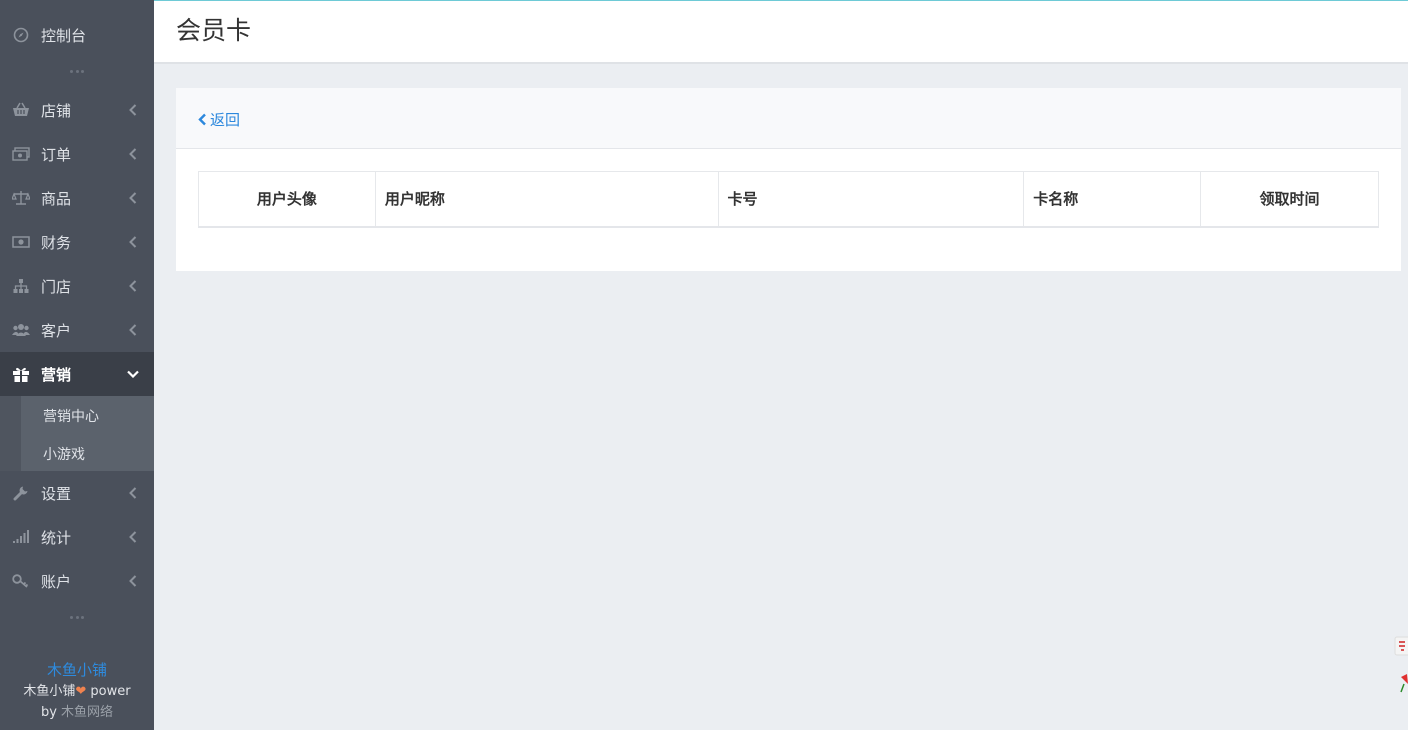 The image size is (1408, 730). What do you see at coordinates (64, 454) in the screenshot?
I see `submenu-item-mini-games: 小游戏` at bounding box center [64, 454].